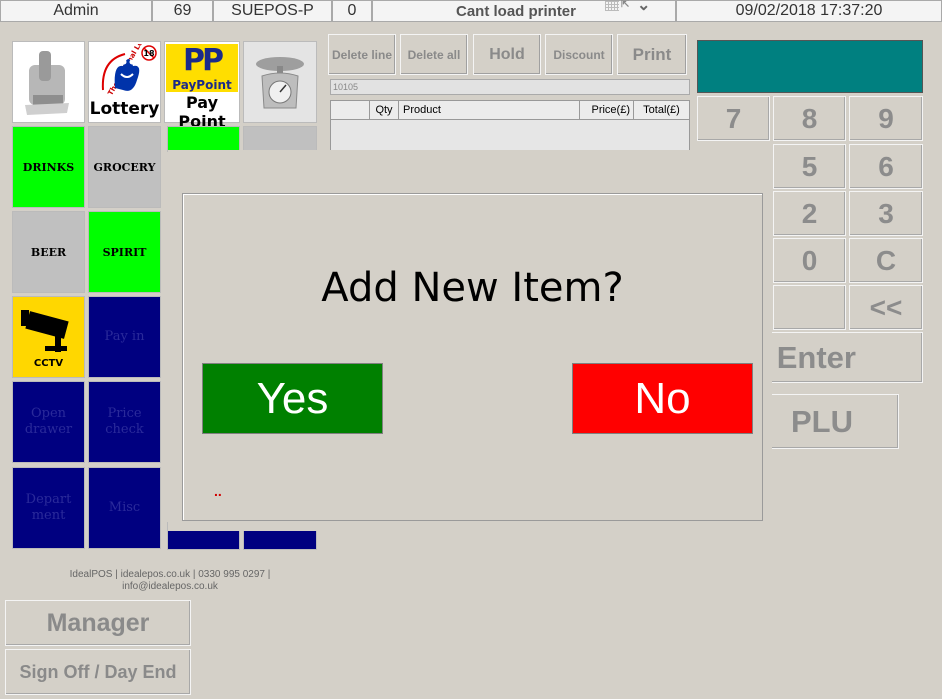 The width and height of the screenshot is (942, 699). I want to click on drinks-tile: DRINKS, so click(48, 167).